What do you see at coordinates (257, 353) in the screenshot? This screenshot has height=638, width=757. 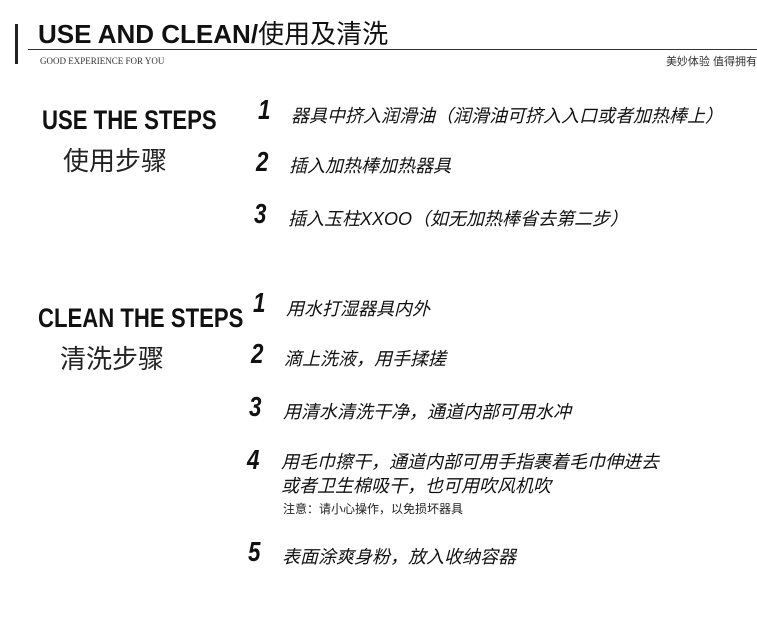 I see `clean-step-2-number: 2` at bounding box center [257, 353].